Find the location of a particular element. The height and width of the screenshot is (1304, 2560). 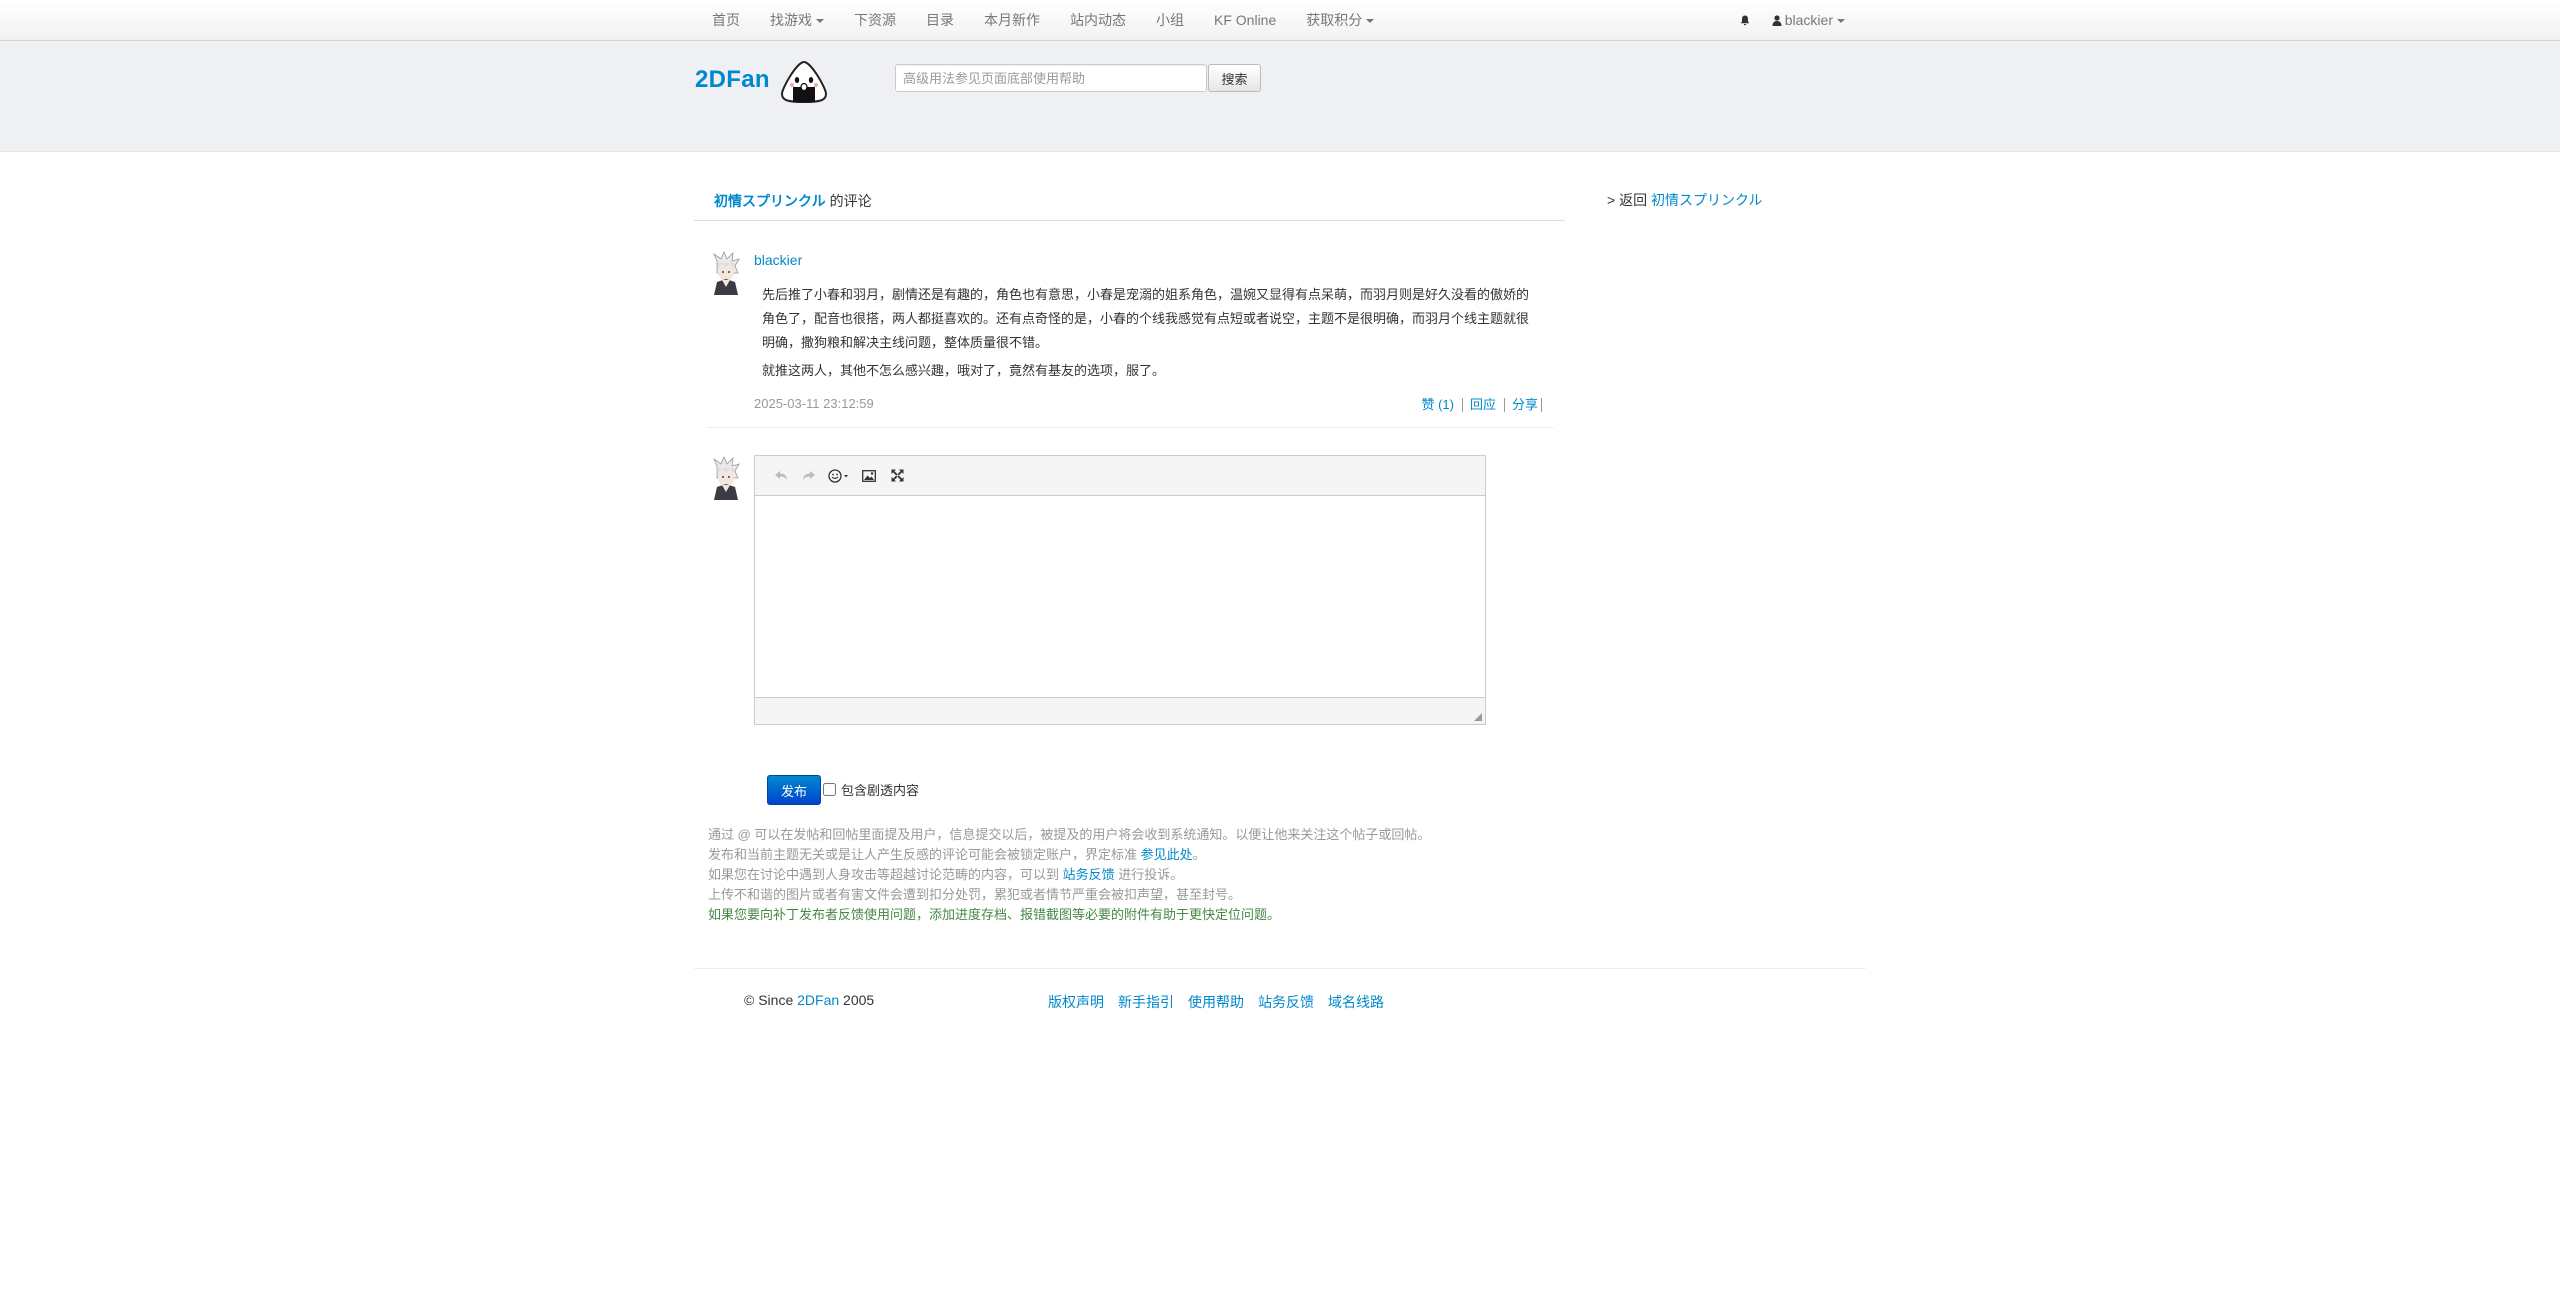

comment-timestamp: 2025-03-11 23:12:59 is located at coordinates (814, 403).